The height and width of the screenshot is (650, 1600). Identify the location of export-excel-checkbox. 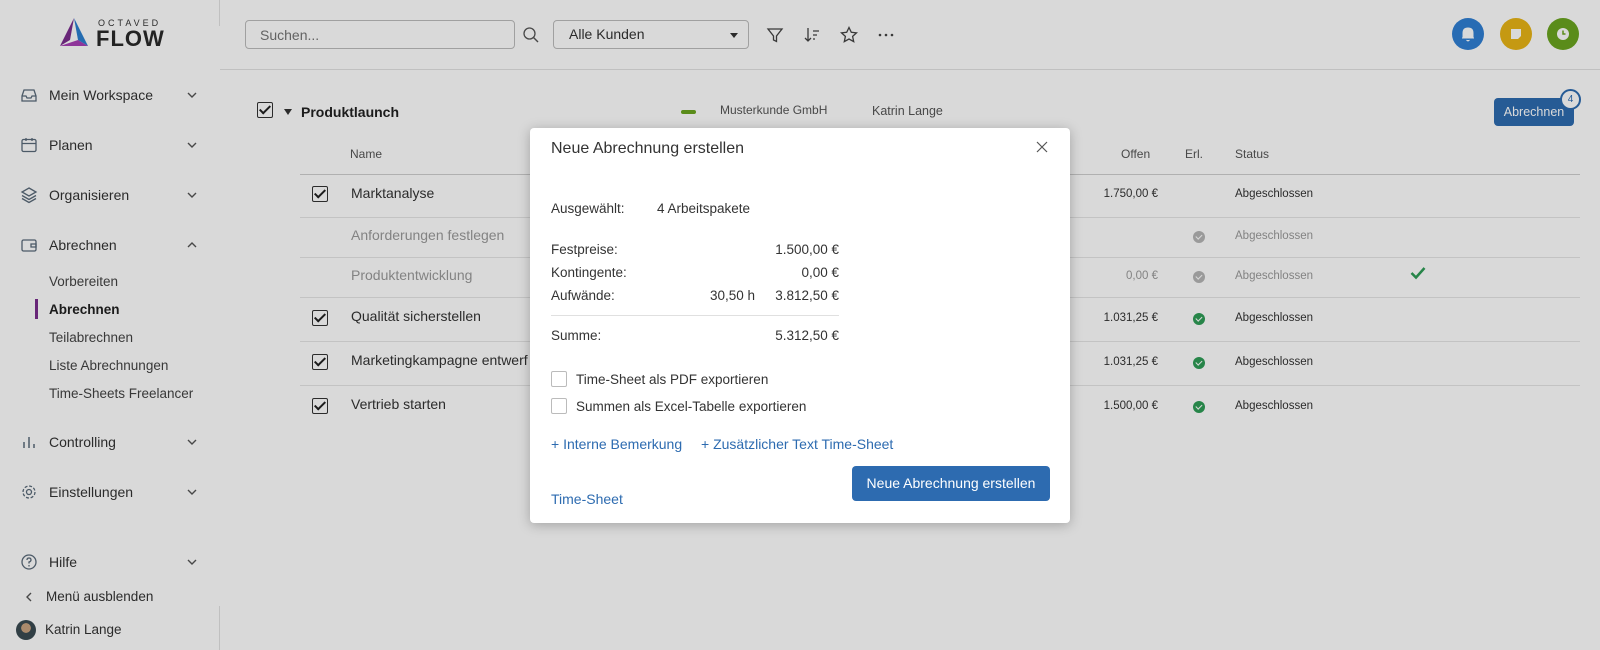
(559, 406).